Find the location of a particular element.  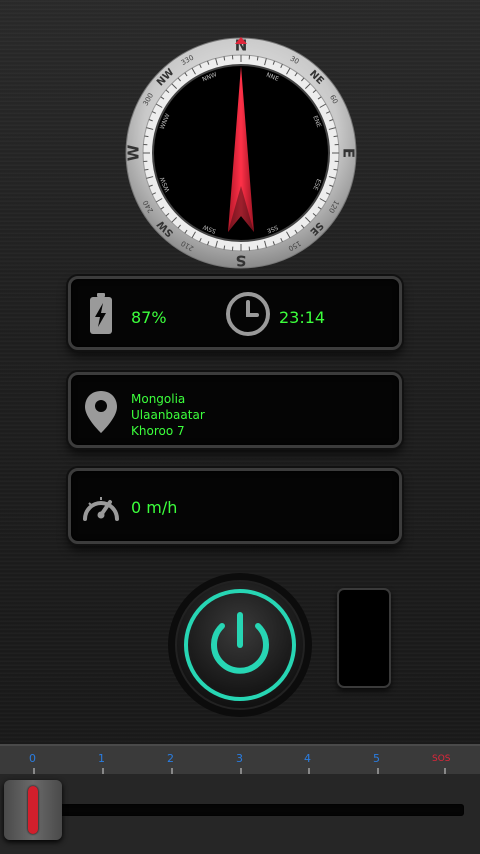

scale-tick-1: 1 is located at coordinates (101, 758).